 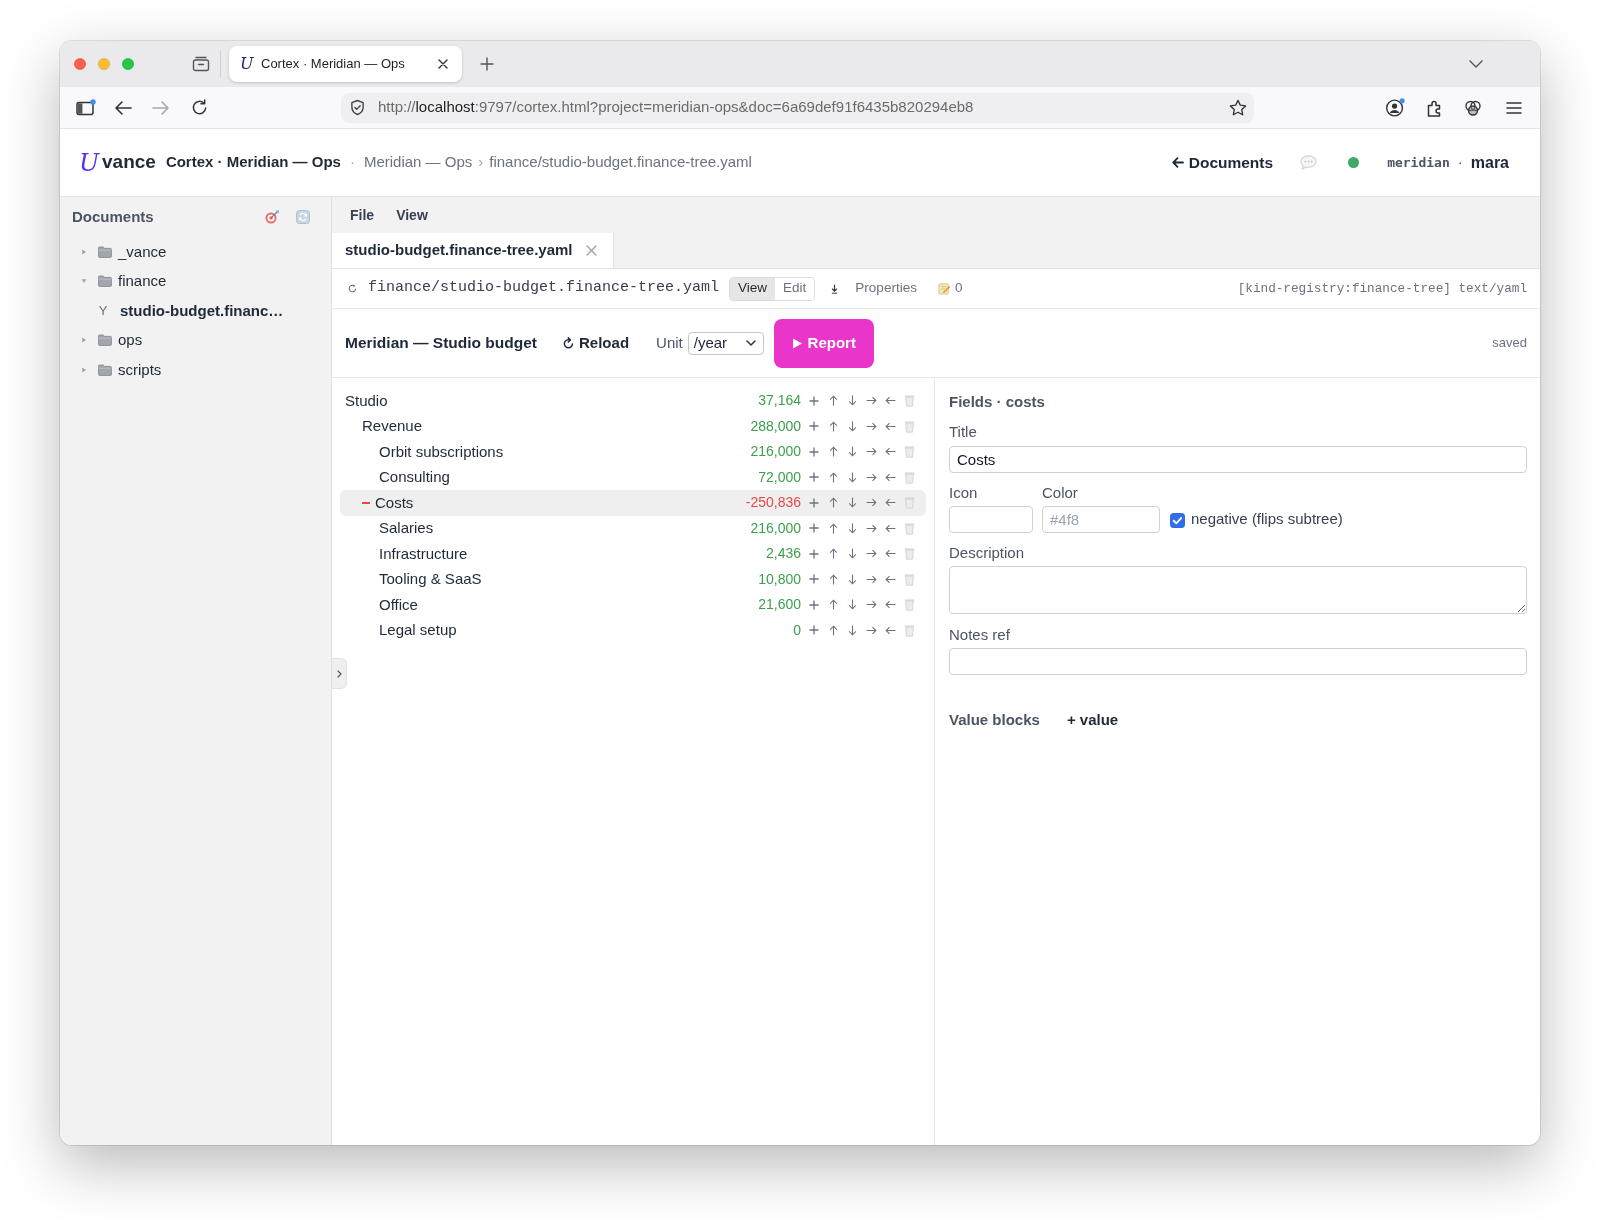 What do you see at coordinates (201, 64) in the screenshot?
I see `tab-tray-icon` at bounding box center [201, 64].